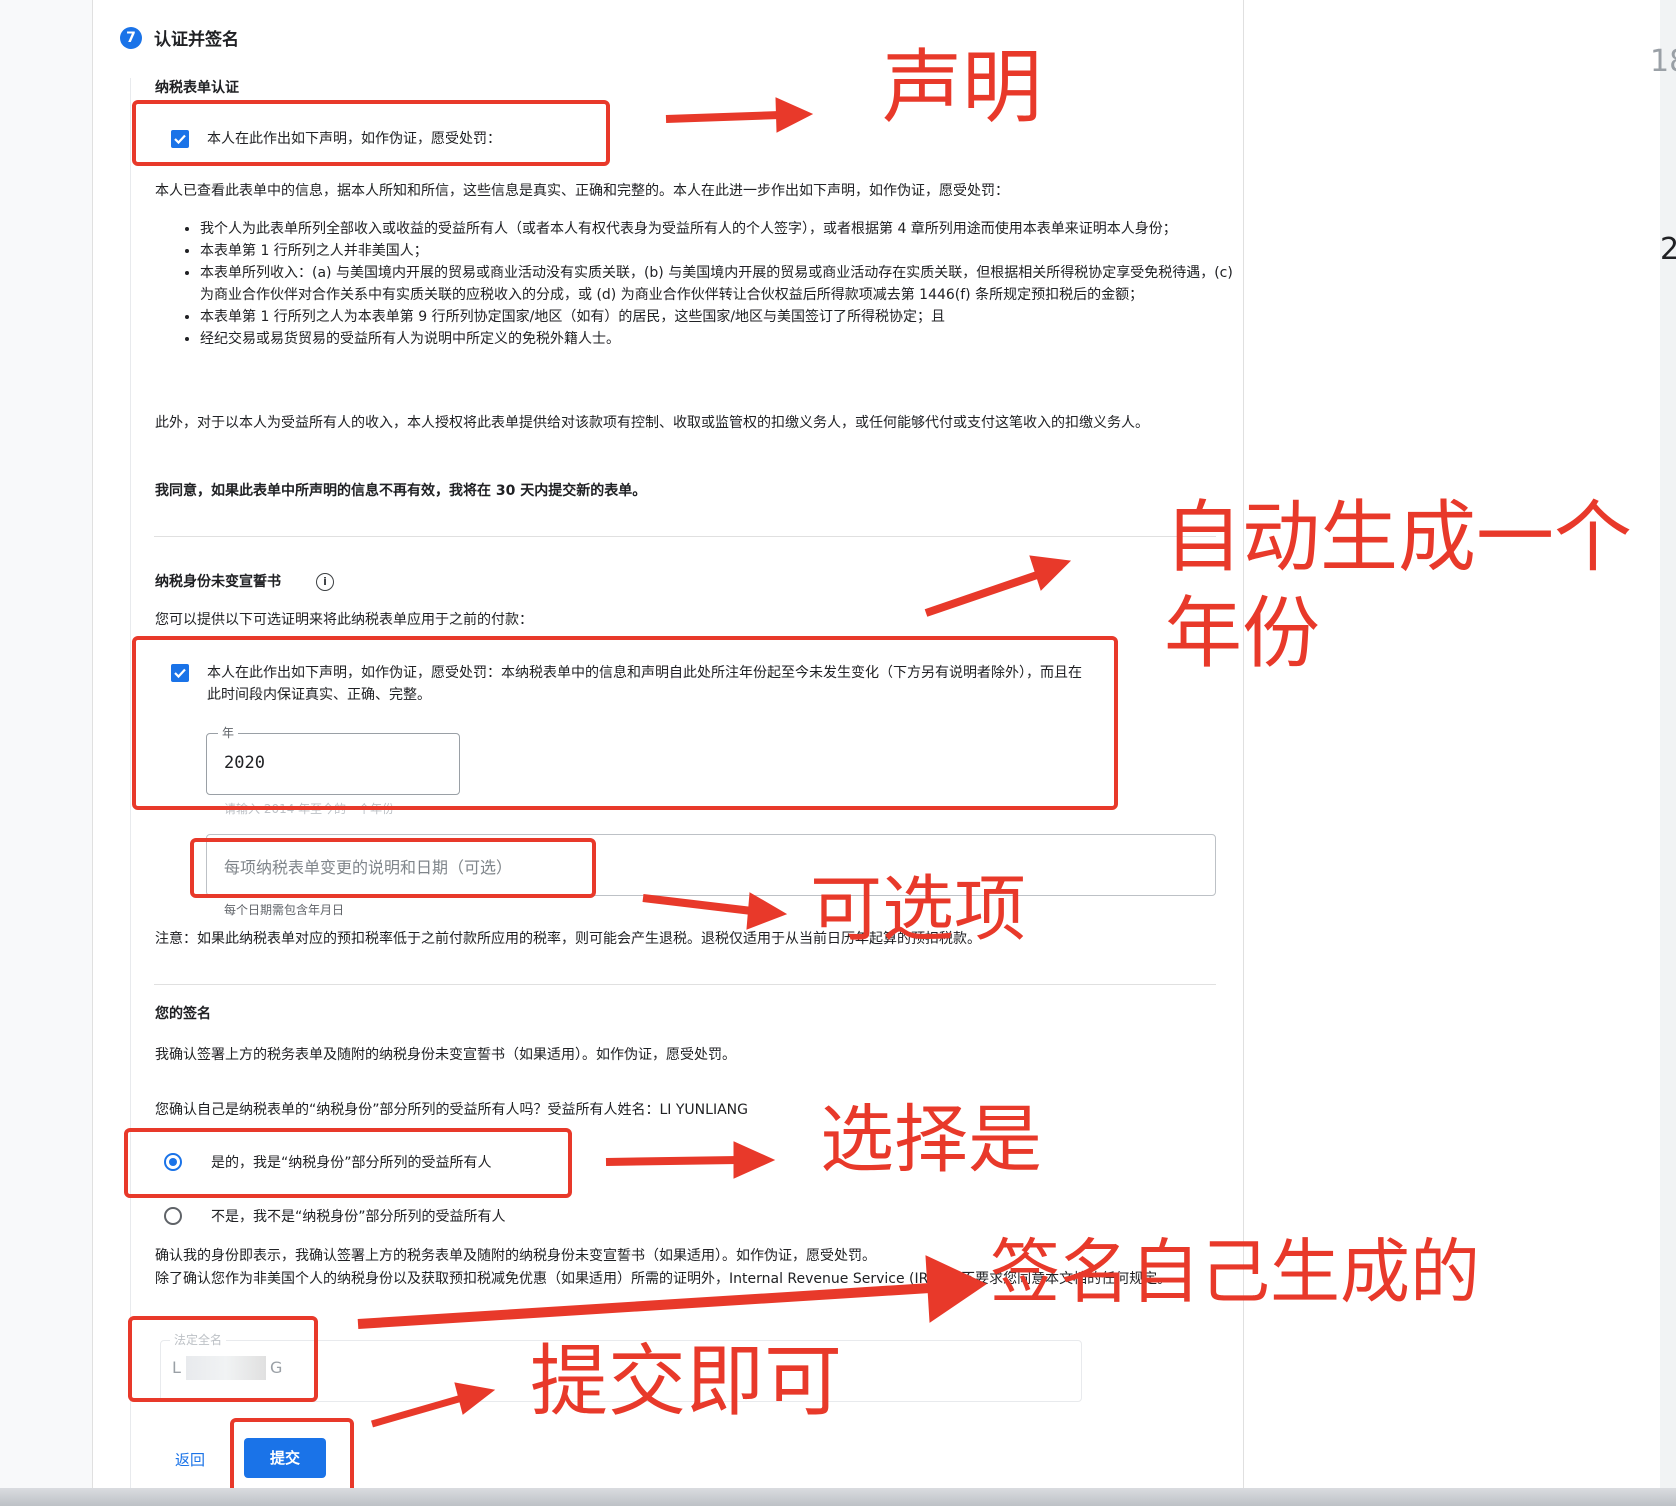 The height and width of the screenshot is (1506, 1676). Describe the element at coordinates (962, 87) in the screenshot. I see `annotation-declaration: 声明` at that location.